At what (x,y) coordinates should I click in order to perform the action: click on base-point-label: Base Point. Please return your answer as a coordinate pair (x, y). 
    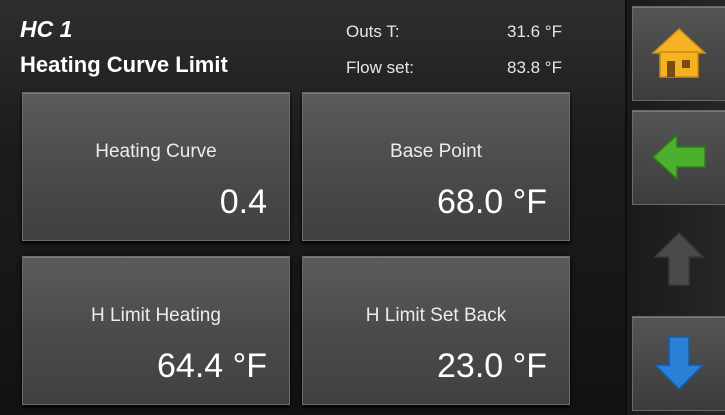
    Looking at the image, I should click on (436, 151).